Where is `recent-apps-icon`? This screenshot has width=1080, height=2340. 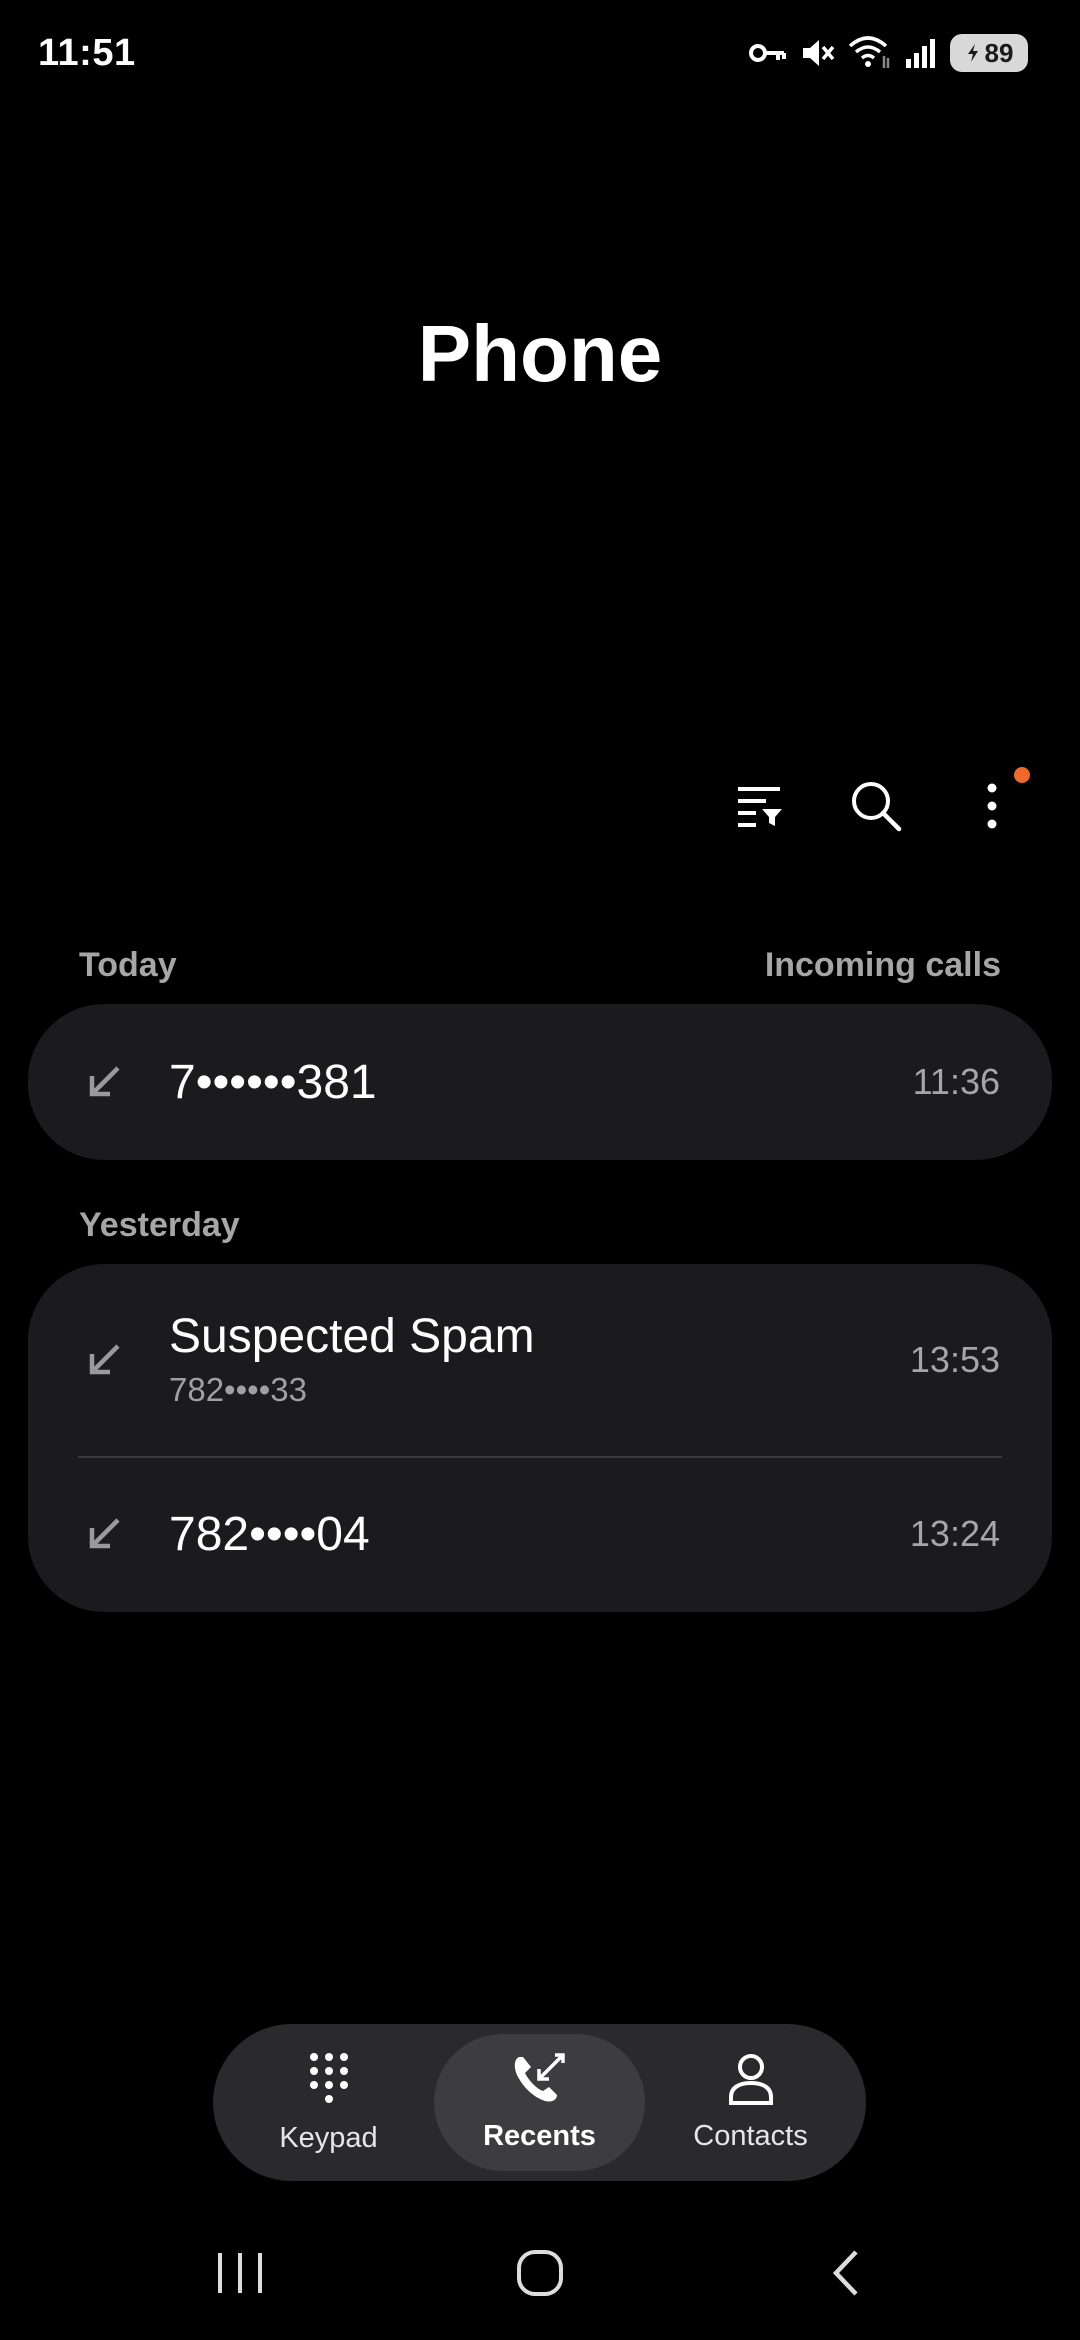 recent-apps-icon is located at coordinates (240, 2275).